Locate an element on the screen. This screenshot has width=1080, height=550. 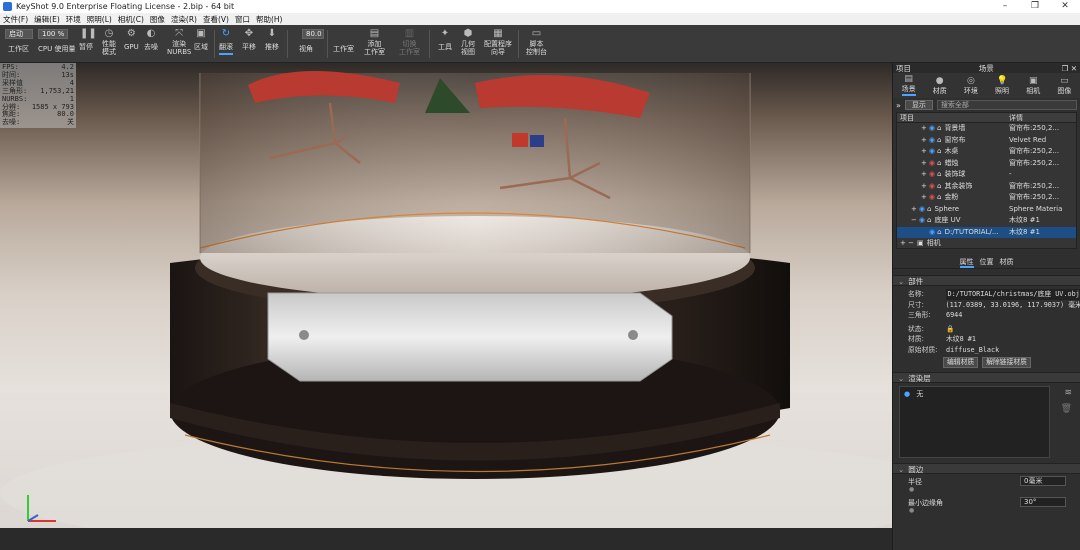
geometry-view-button: ⬢ 几何 视图 is located at coordinates (468, 42).